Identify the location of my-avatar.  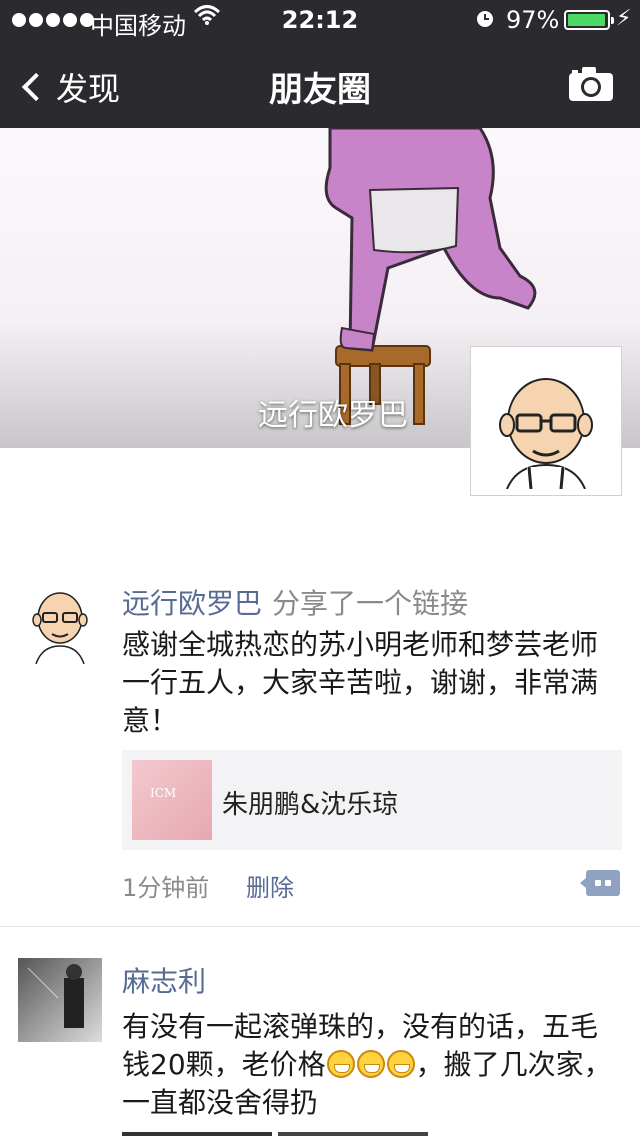
(546, 421).